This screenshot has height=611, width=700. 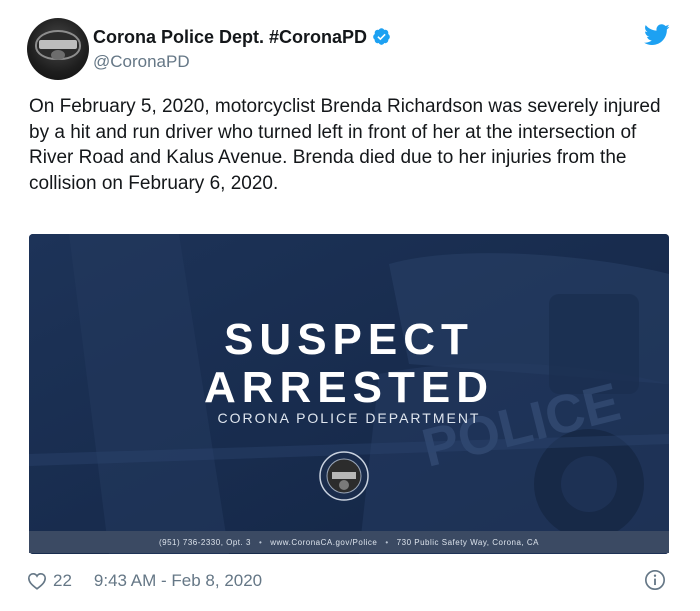 I want to click on timestamp: 9:43 AM - Feb 8, 2020, so click(x=178, y=581).